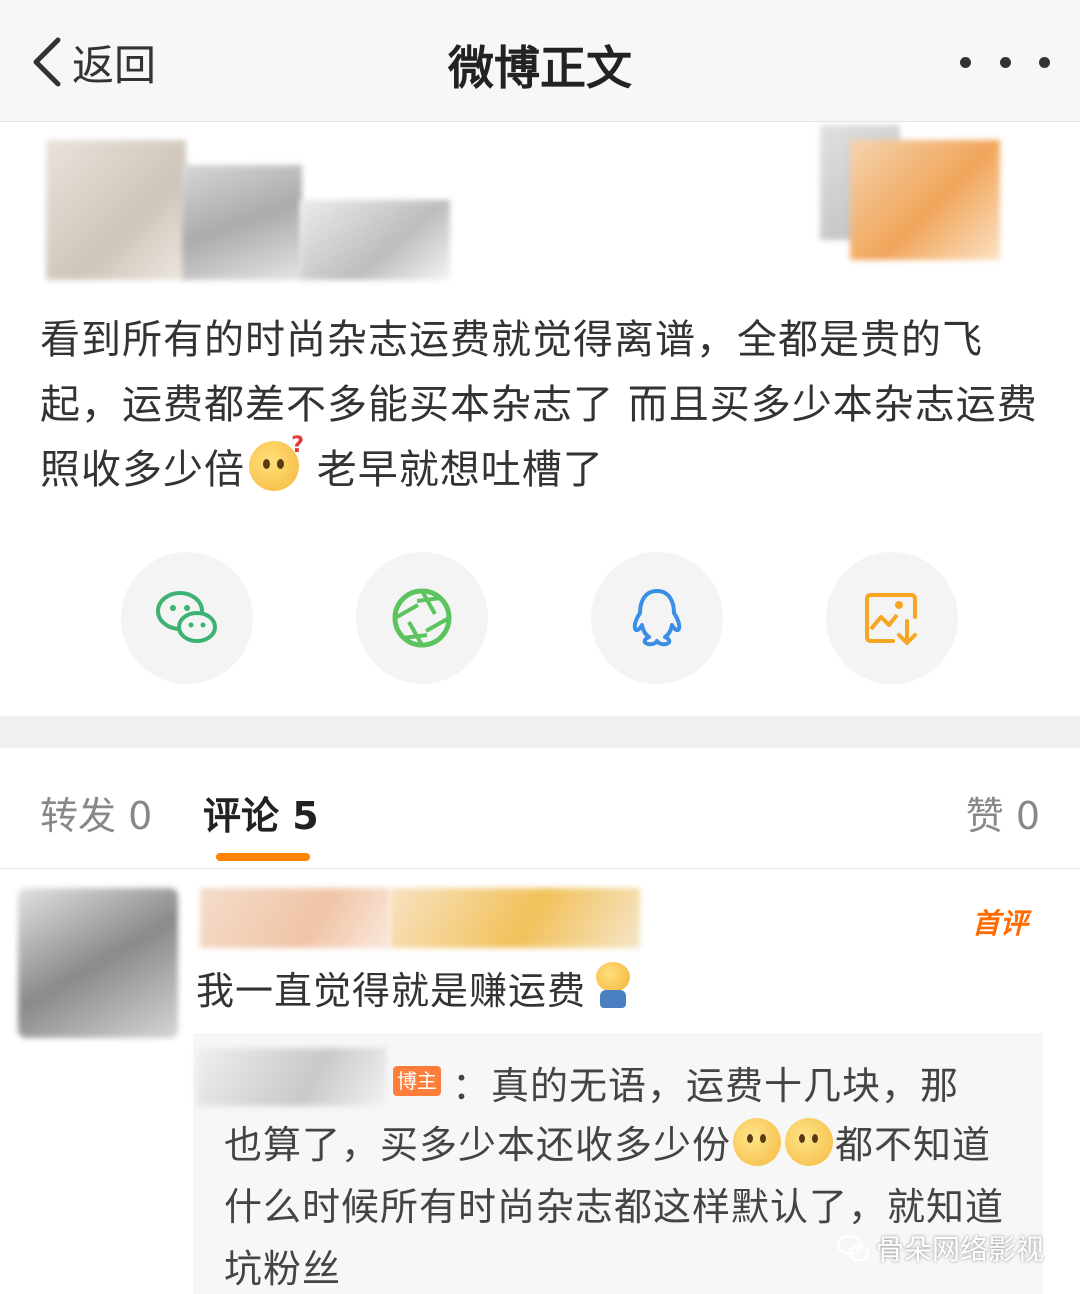  What do you see at coordinates (261, 812) in the screenshot?
I see `tab-comment: 评论 5` at bounding box center [261, 812].